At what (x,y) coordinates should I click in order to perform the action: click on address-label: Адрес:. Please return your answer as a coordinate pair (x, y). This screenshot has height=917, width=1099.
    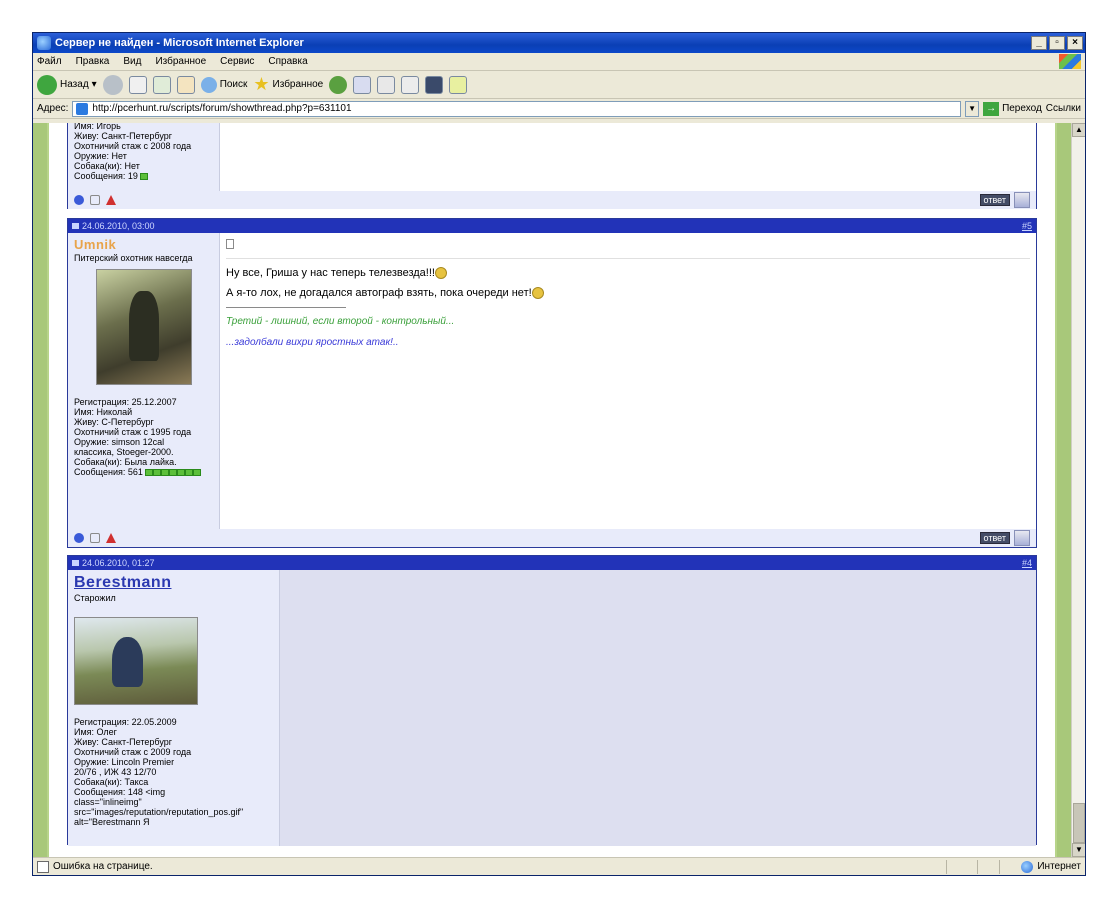
    Looking at the image, I should click on (53, 108).